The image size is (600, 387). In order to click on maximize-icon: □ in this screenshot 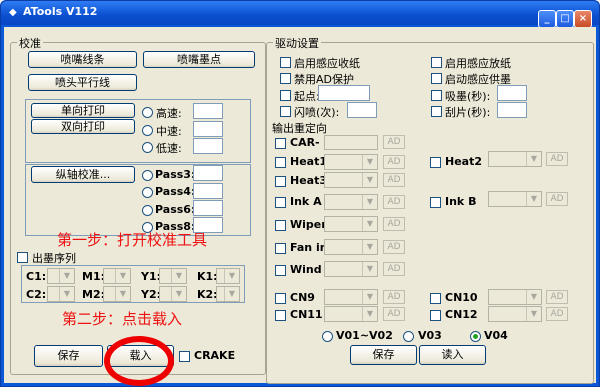, I will do `click(565, 19)`.